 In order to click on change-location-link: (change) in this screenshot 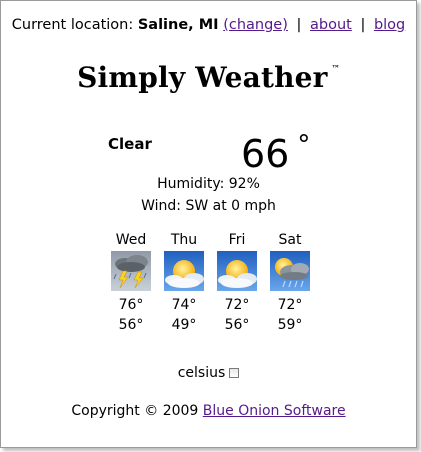, I will do `click(255, 25)`.